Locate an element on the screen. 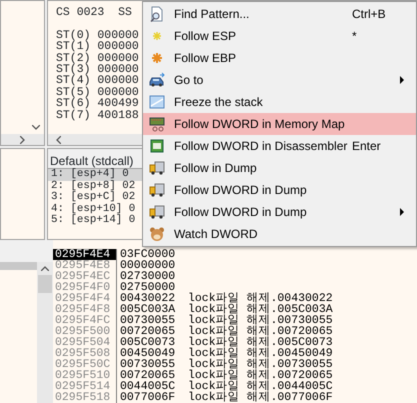  register-line: ST(6) 400499 is located at coordinates (97, 104).